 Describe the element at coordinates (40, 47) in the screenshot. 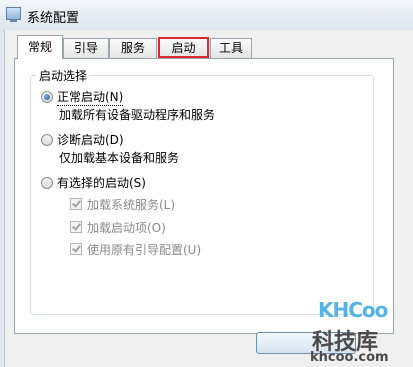

I see `tab-general: 常规` at that location.